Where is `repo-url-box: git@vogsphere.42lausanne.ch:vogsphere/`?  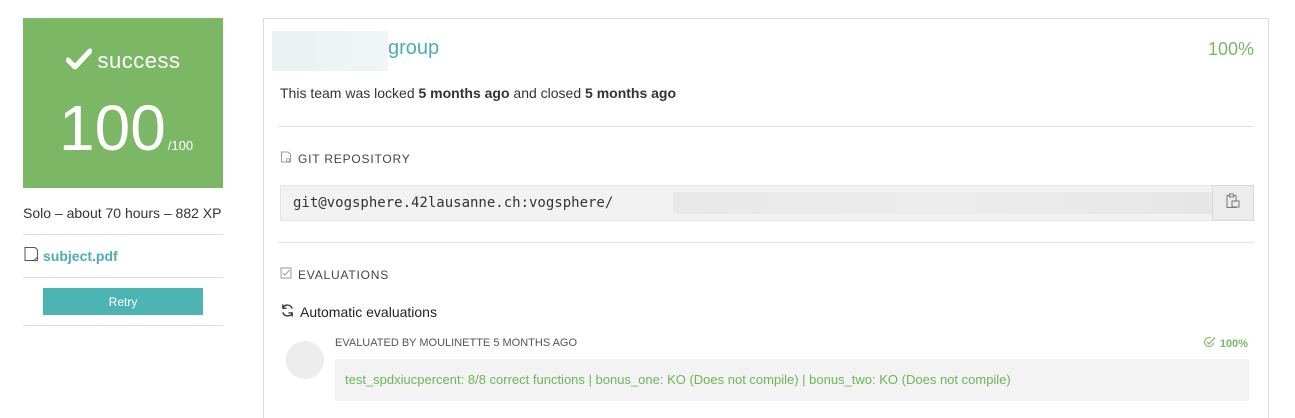
repo-url-box: git@vogsphere.42lausanne.ch:vogsphere/ is located at coordinates (767, 203).